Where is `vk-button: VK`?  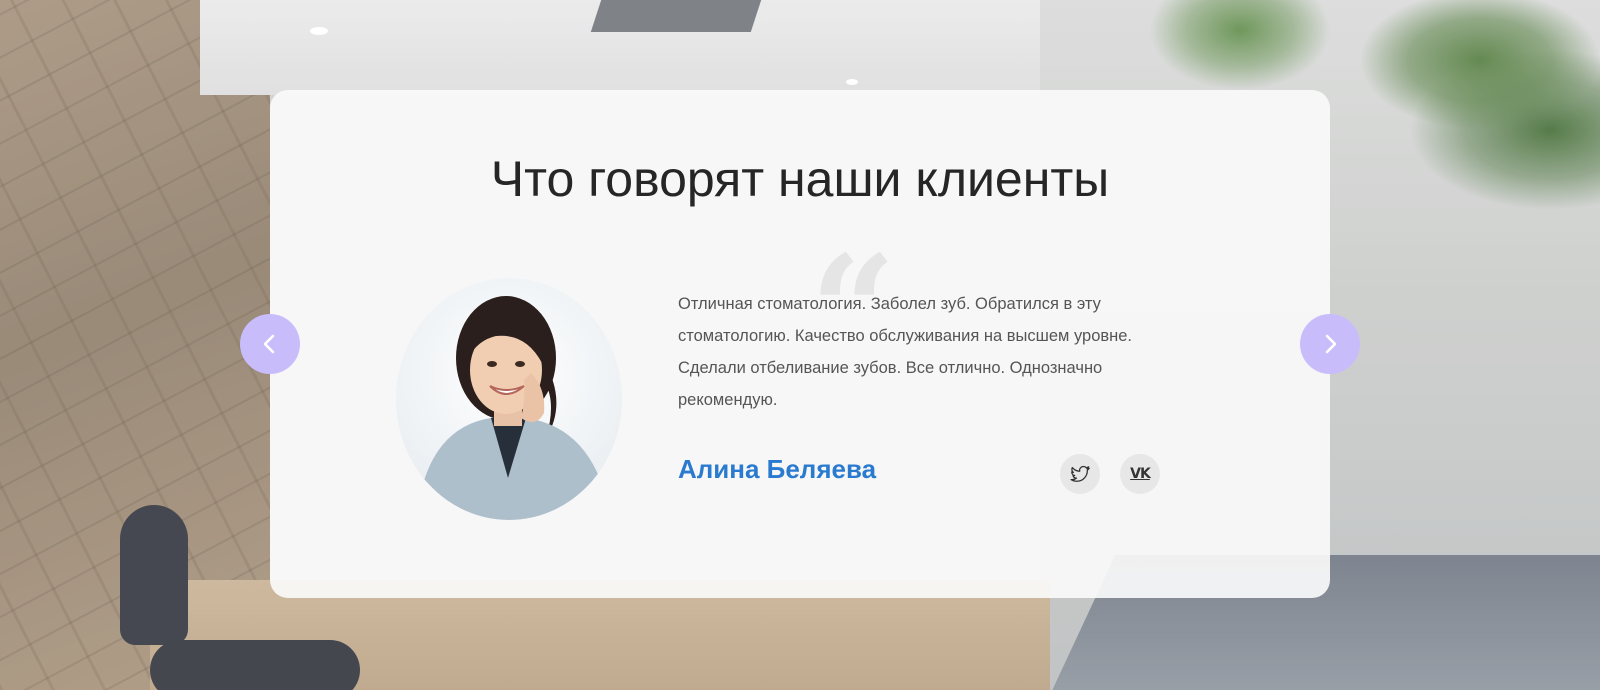 vk-button: VK is located at coordinates (1140, 474).